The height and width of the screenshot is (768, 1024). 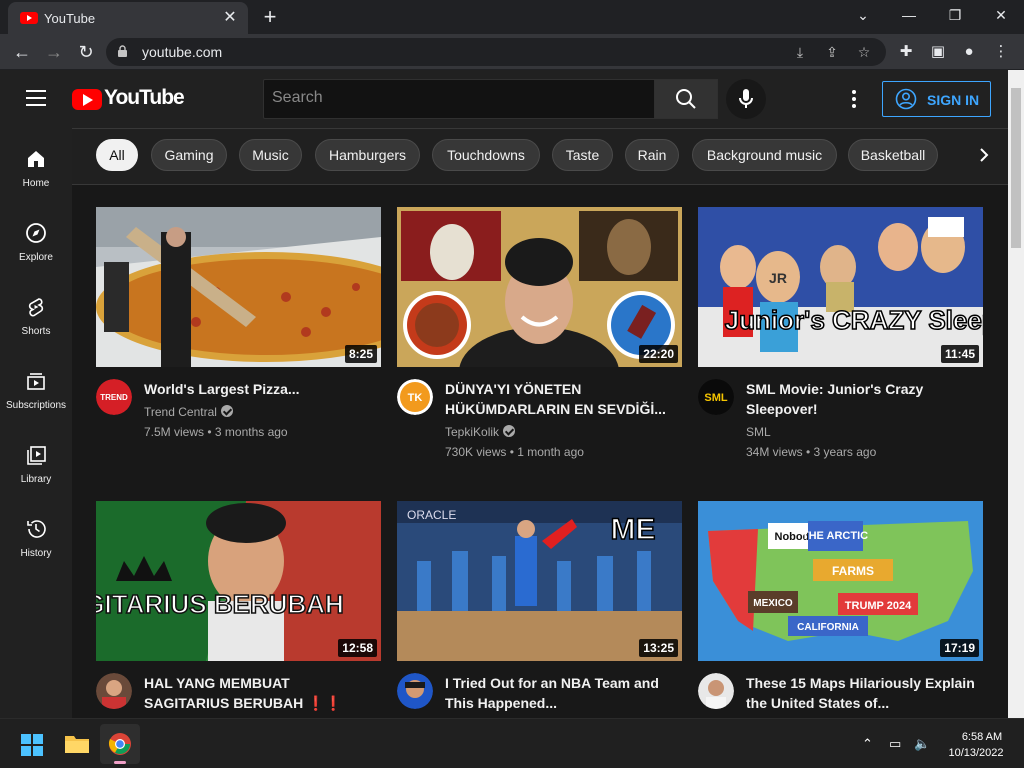 I want to click on avatar-text: TREND, so click(x=114, y=397).